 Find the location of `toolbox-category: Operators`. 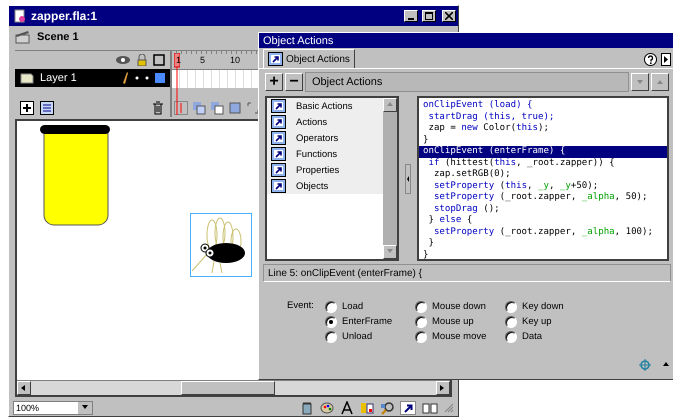

toolbox-category: Operators is located at coordinates (325, 138).